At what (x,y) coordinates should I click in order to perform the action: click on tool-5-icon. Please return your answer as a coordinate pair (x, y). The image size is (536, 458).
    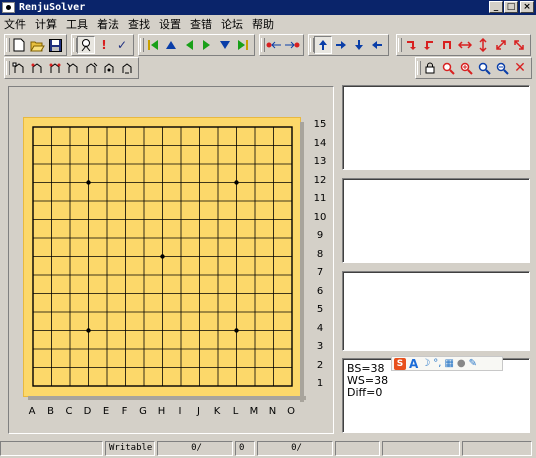
    Looking at the image, I should click on (91, 68).